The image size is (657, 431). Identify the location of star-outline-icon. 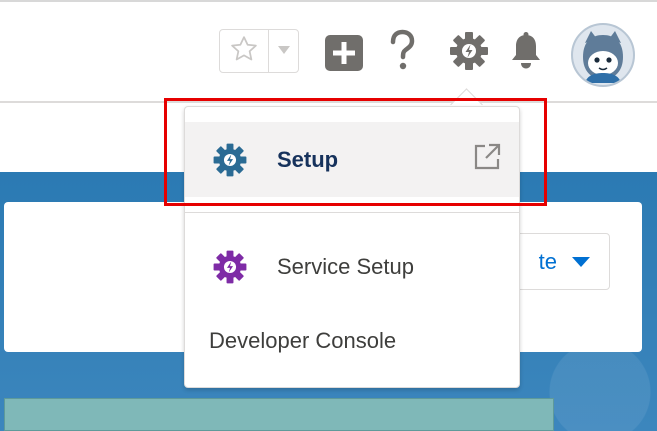
(244, 51).